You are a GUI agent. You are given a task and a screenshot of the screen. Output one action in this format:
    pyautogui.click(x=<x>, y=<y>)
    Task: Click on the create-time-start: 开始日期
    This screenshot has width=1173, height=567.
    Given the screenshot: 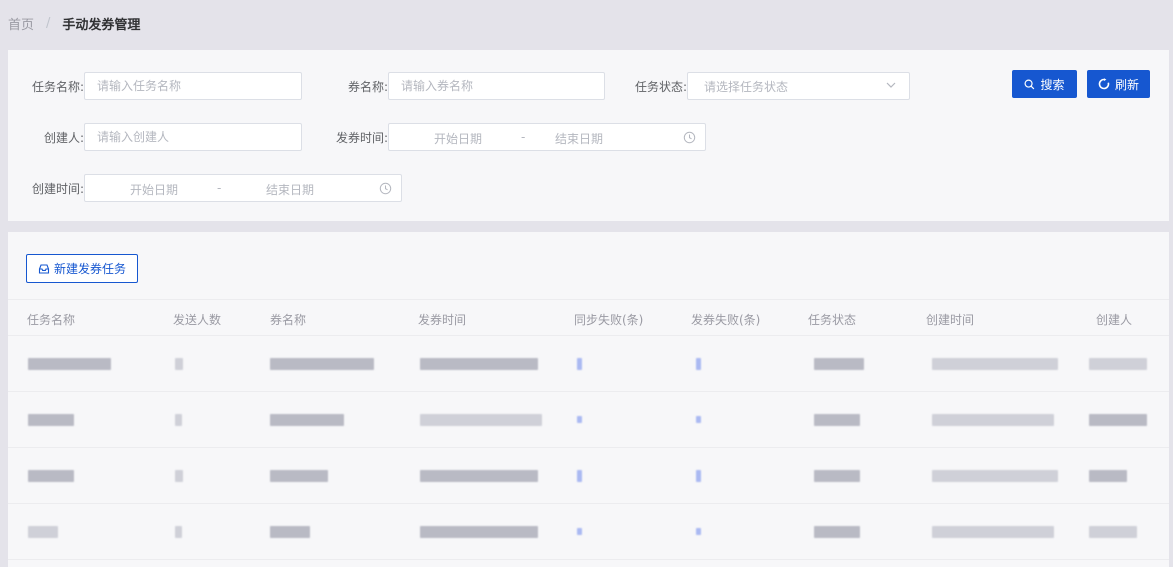 What is the action you would take?
    pyautogui.click(x=154, y=189)
    